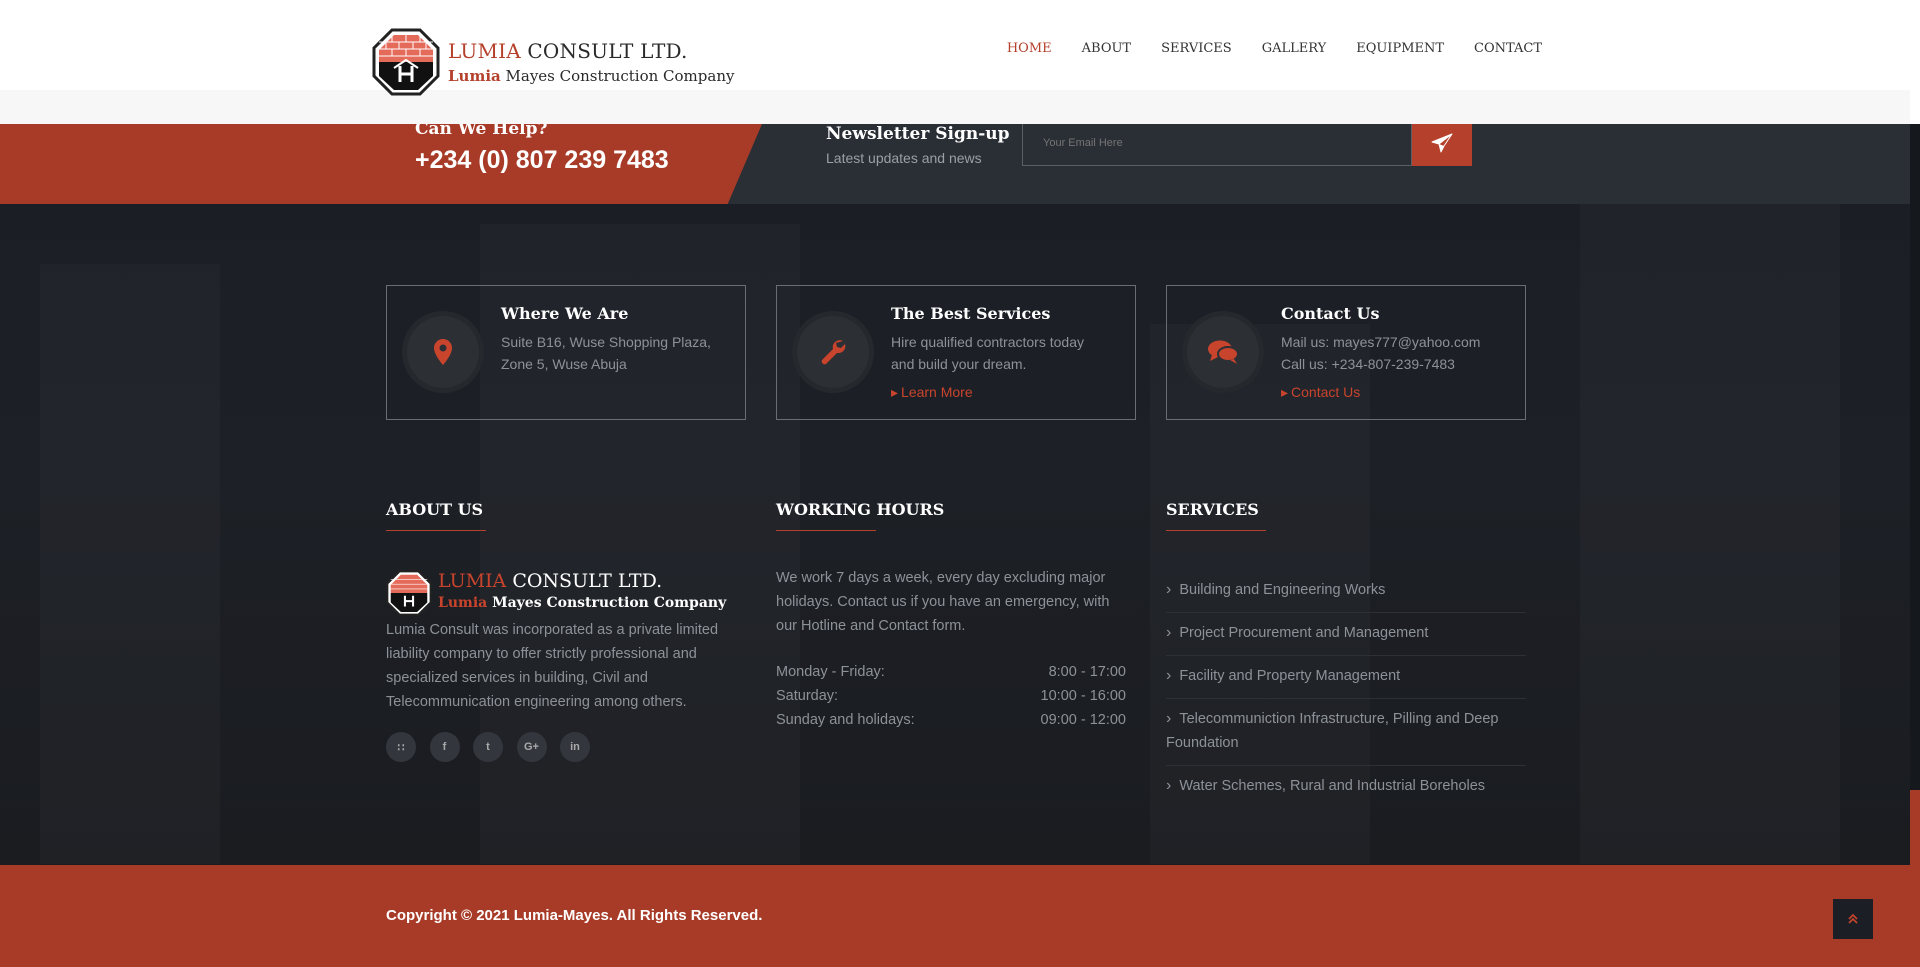  I want to click on google-plus-icon: G+, so click(531, 747).